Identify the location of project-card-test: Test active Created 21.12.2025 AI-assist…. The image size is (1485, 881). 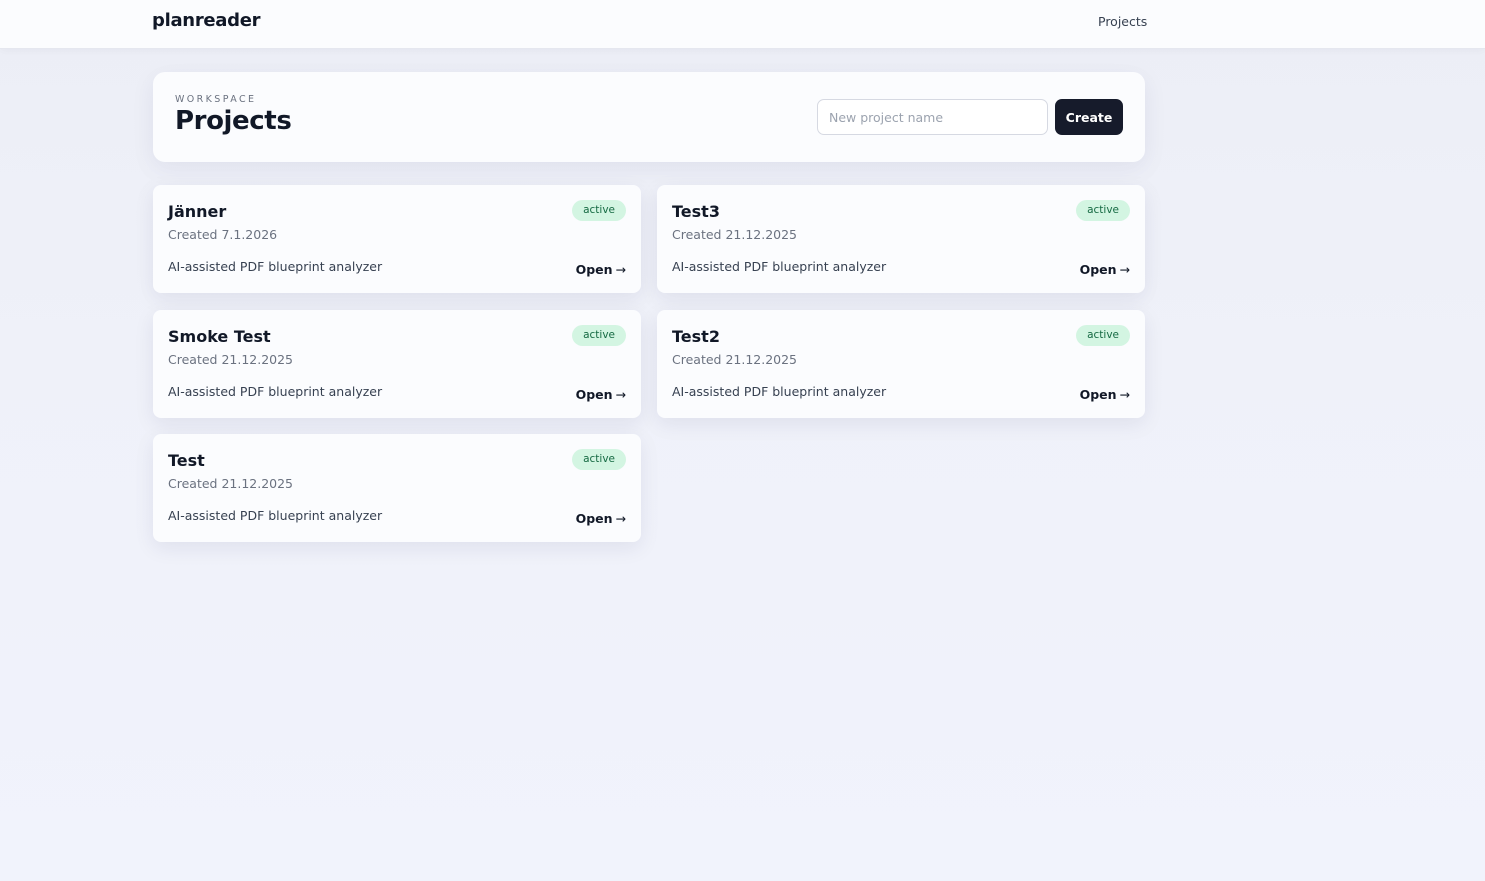
(397, 488).